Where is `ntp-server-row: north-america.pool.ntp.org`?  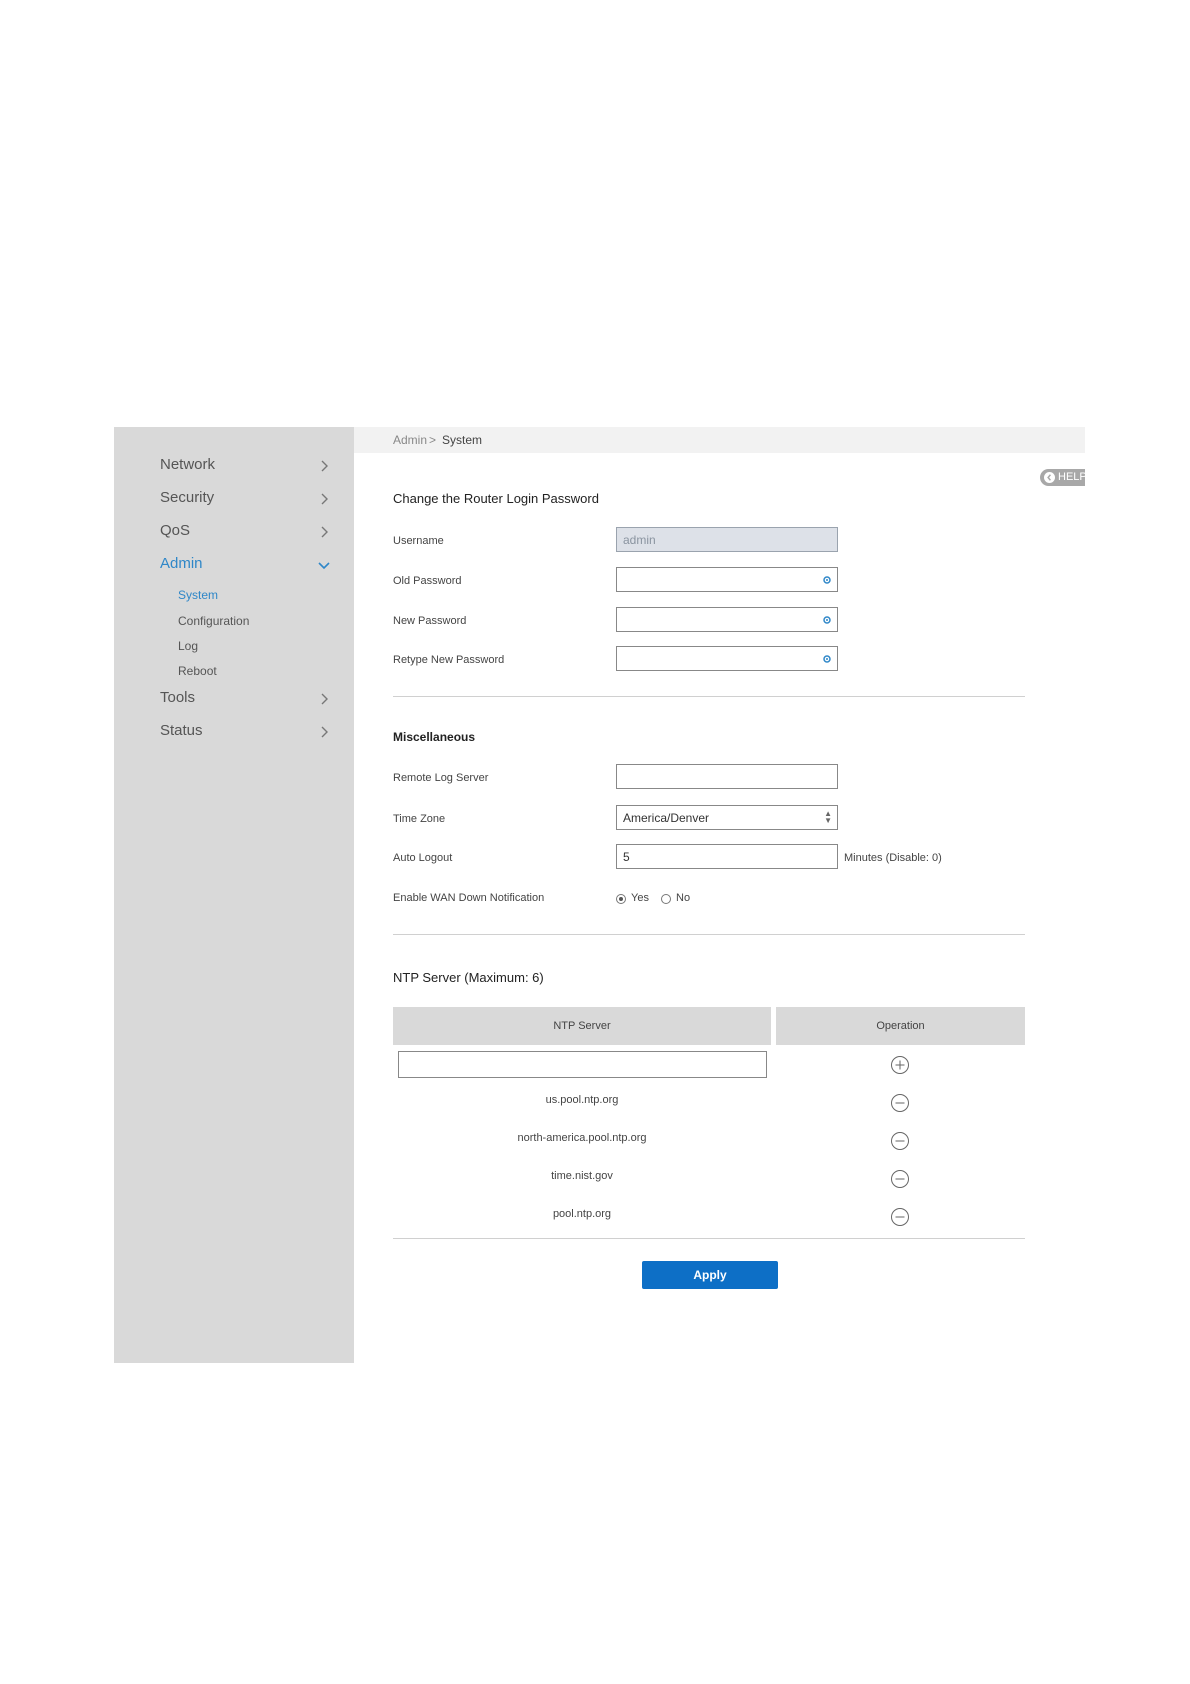 ntp-server-row: north-america.pool.ntp.org is located at coordinates (709, 1140).